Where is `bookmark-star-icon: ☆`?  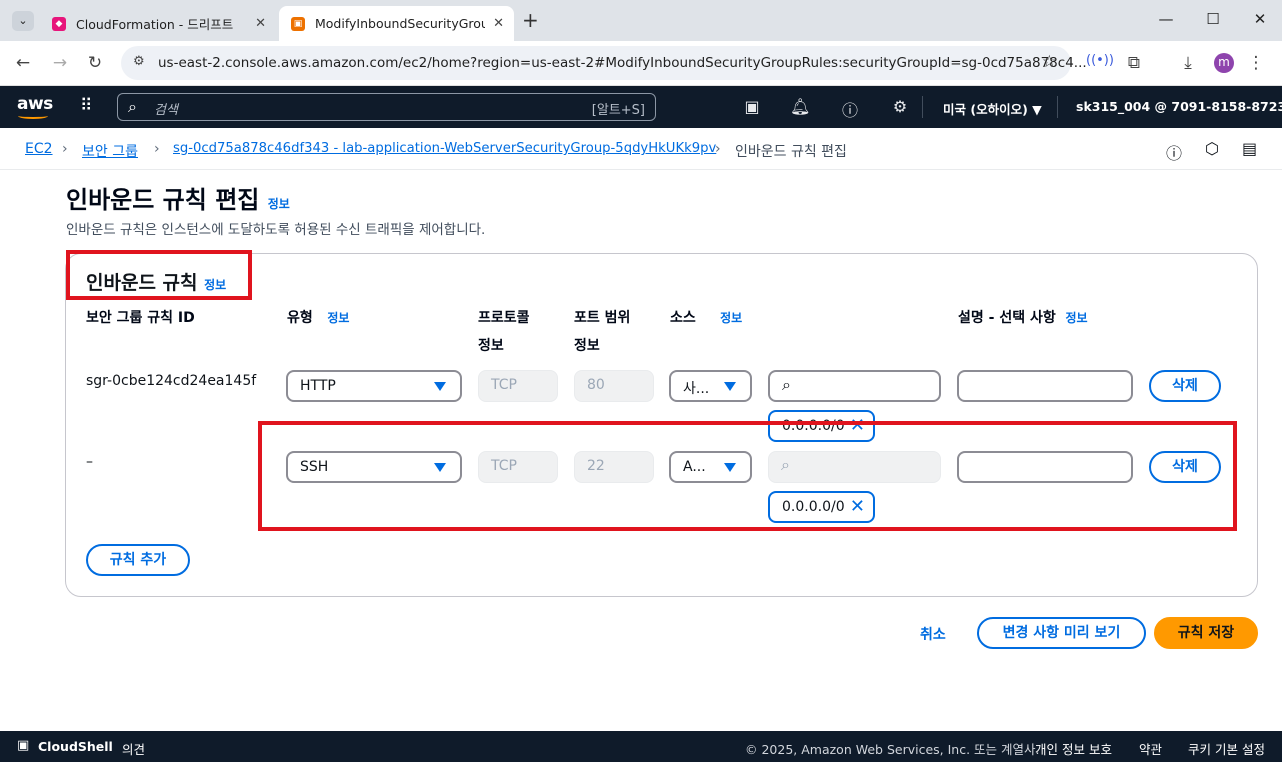
bookmark-star-icon: ☆ is located at coordinates (1049, 62).